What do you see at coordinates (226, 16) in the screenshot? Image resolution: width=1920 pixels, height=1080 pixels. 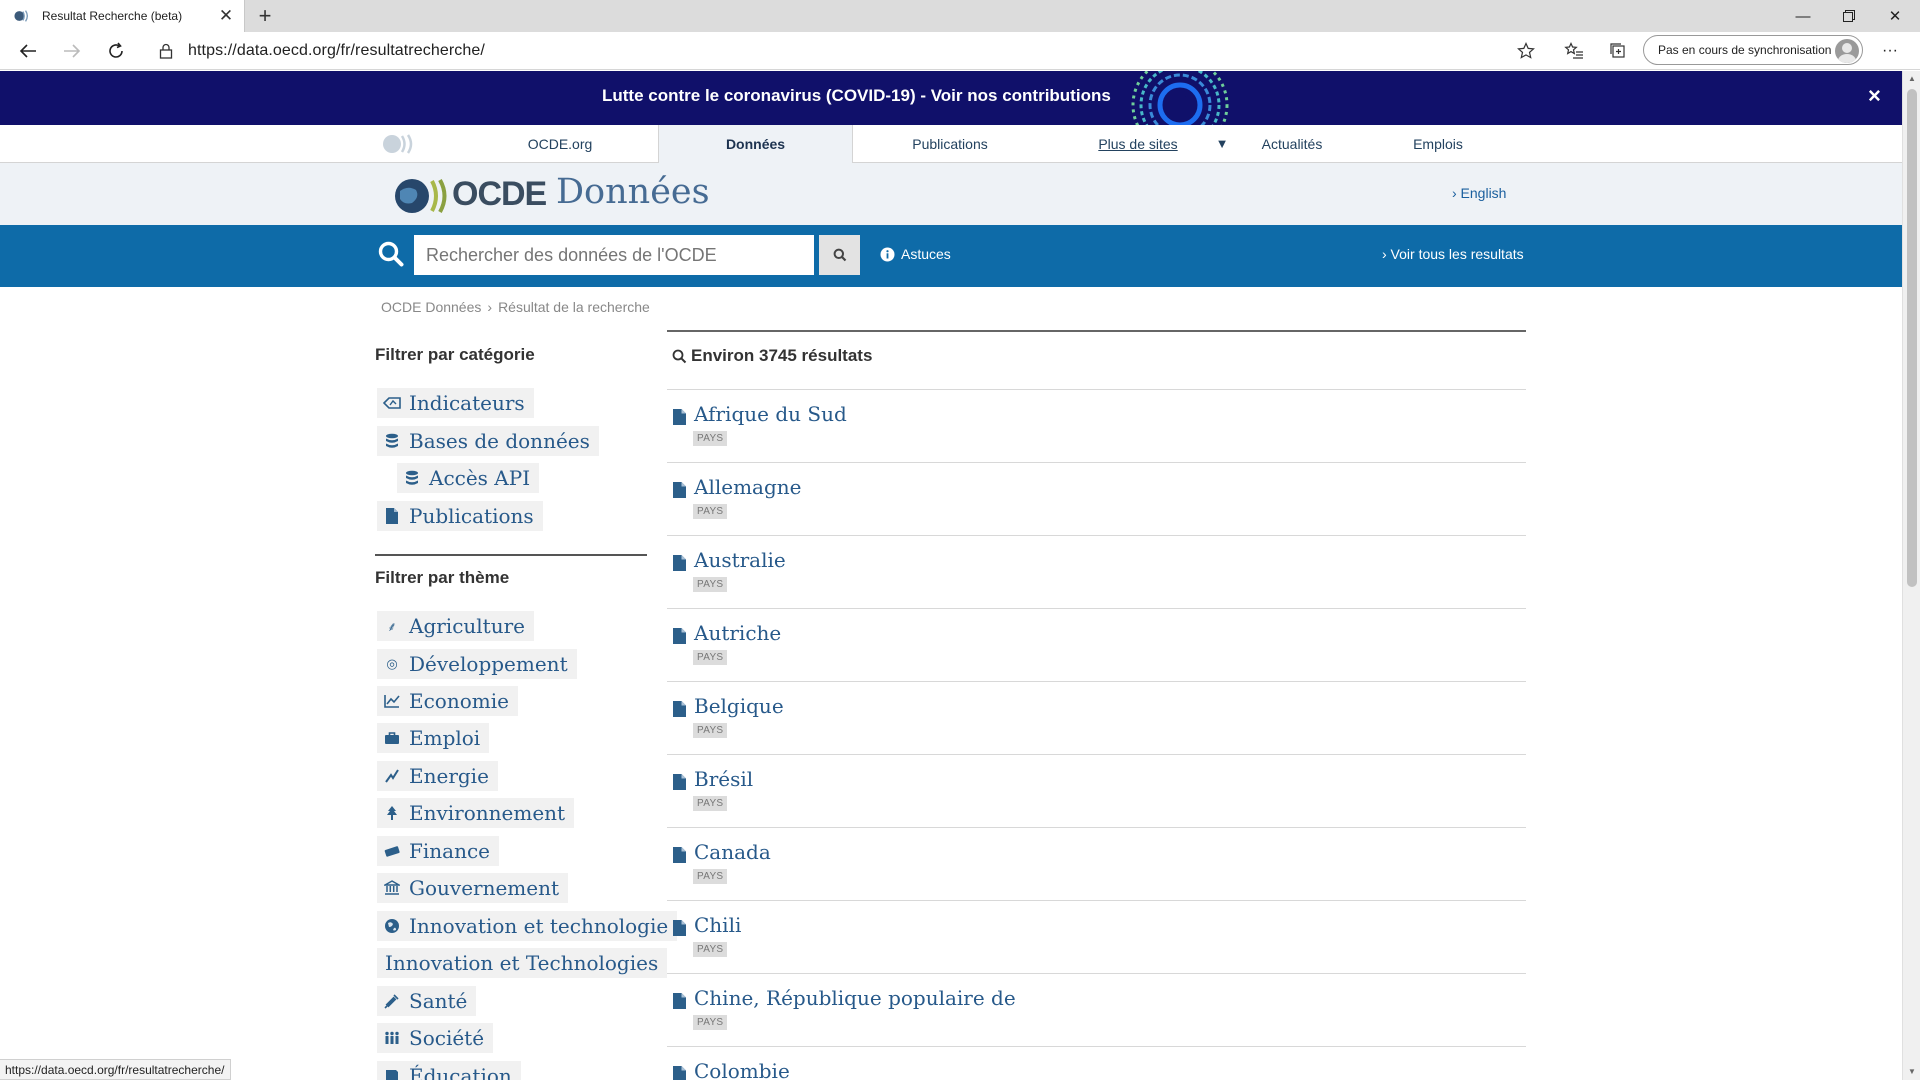 I see `close-tab-icon: ✕` at bounding box center [226, 16].